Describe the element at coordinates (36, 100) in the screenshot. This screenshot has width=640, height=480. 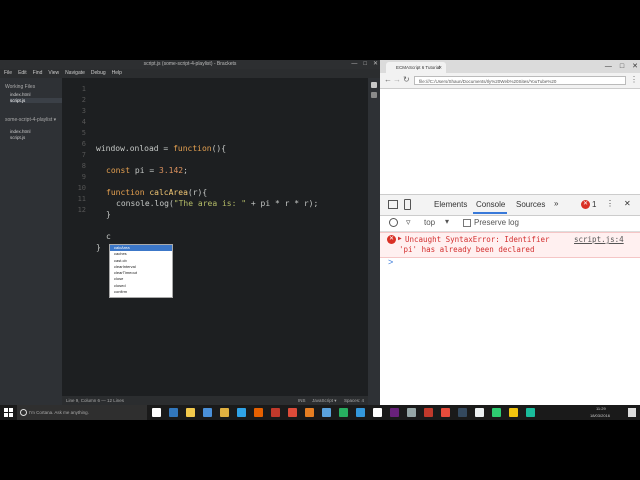
I see `working-file-script: script.js` at that location.